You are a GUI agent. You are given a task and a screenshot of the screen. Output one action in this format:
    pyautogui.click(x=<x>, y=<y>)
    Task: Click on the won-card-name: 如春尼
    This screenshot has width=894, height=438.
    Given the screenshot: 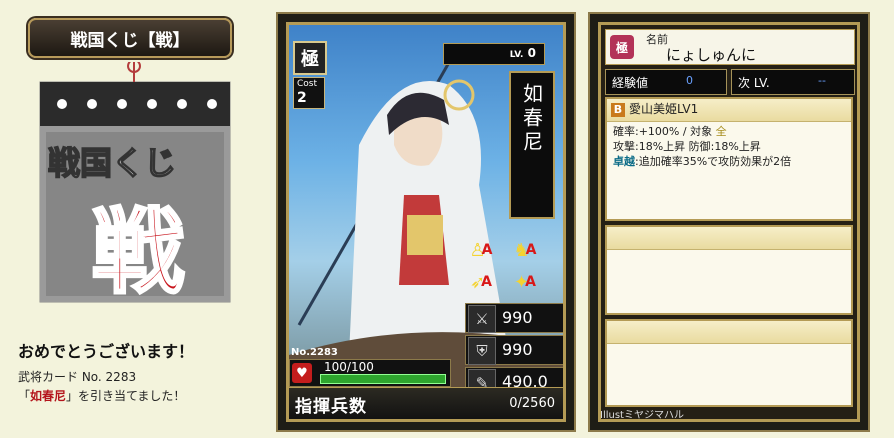 What is the action you would take?
    pyautogui.click(x=48, y=396)
    